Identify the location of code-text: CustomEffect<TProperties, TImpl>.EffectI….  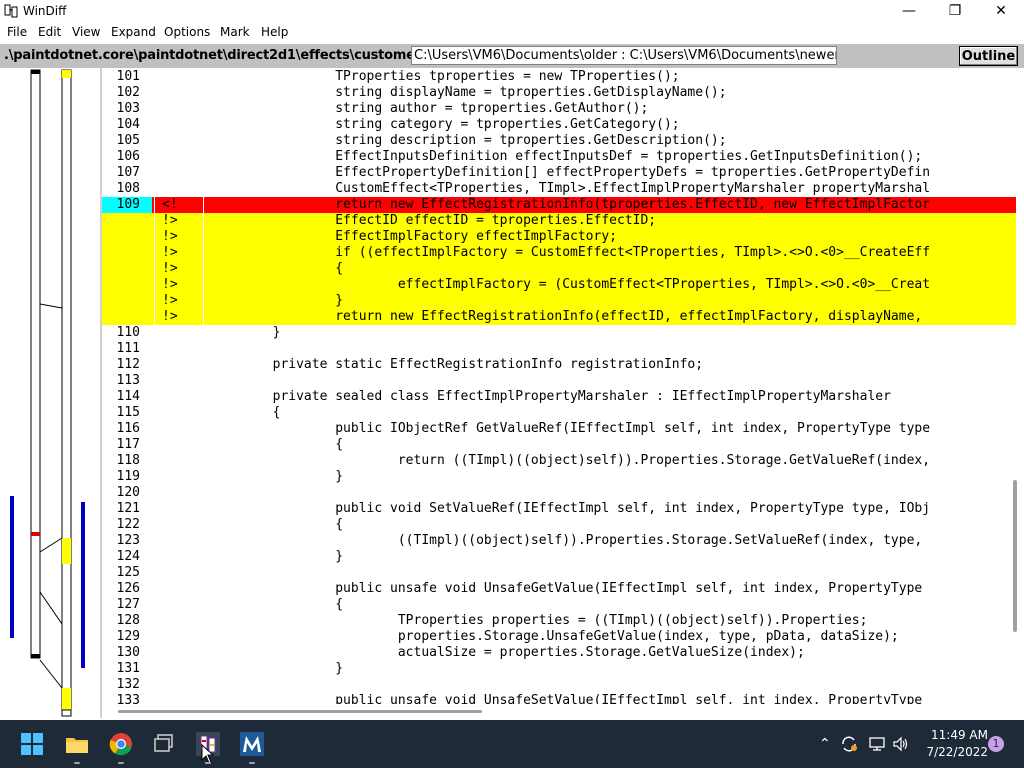
(570, 188).